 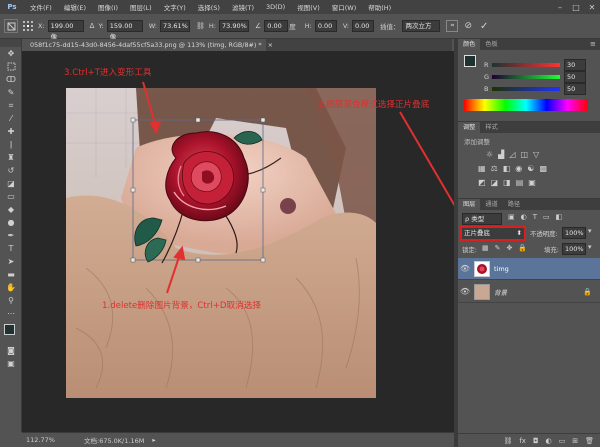 I want to click on filter-type-icon: T, so click(x=535, y=217).